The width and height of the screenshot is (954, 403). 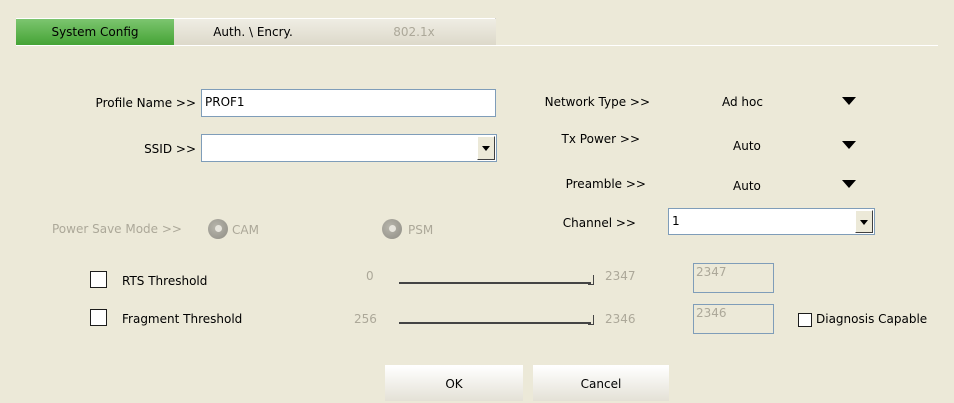 I want to click on psm-radio, so click(x=392, y=229).